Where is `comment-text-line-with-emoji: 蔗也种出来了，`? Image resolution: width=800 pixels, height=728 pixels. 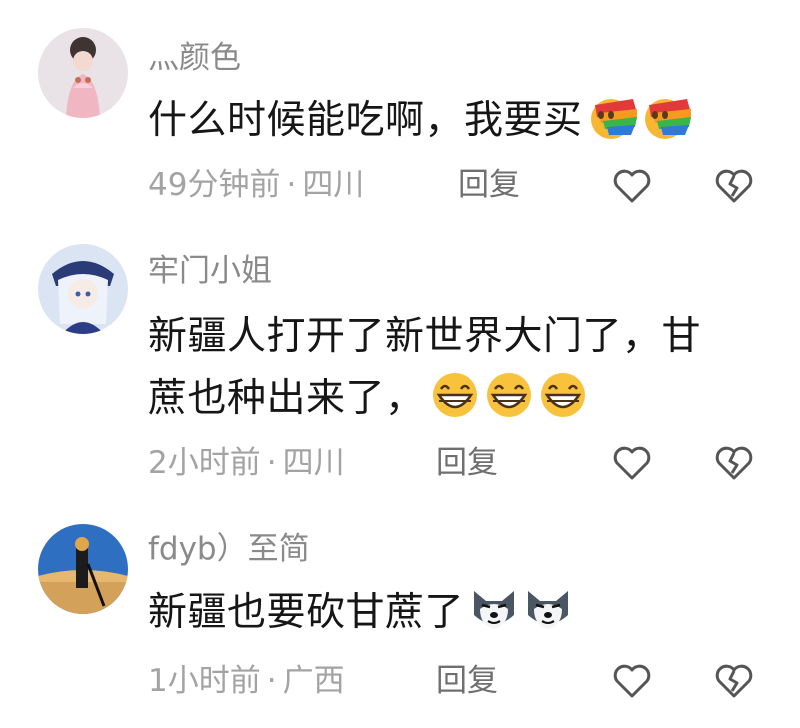
comment-text-line-with-emoji: 蔗也种出来了， is located at coordinates (458, 403).